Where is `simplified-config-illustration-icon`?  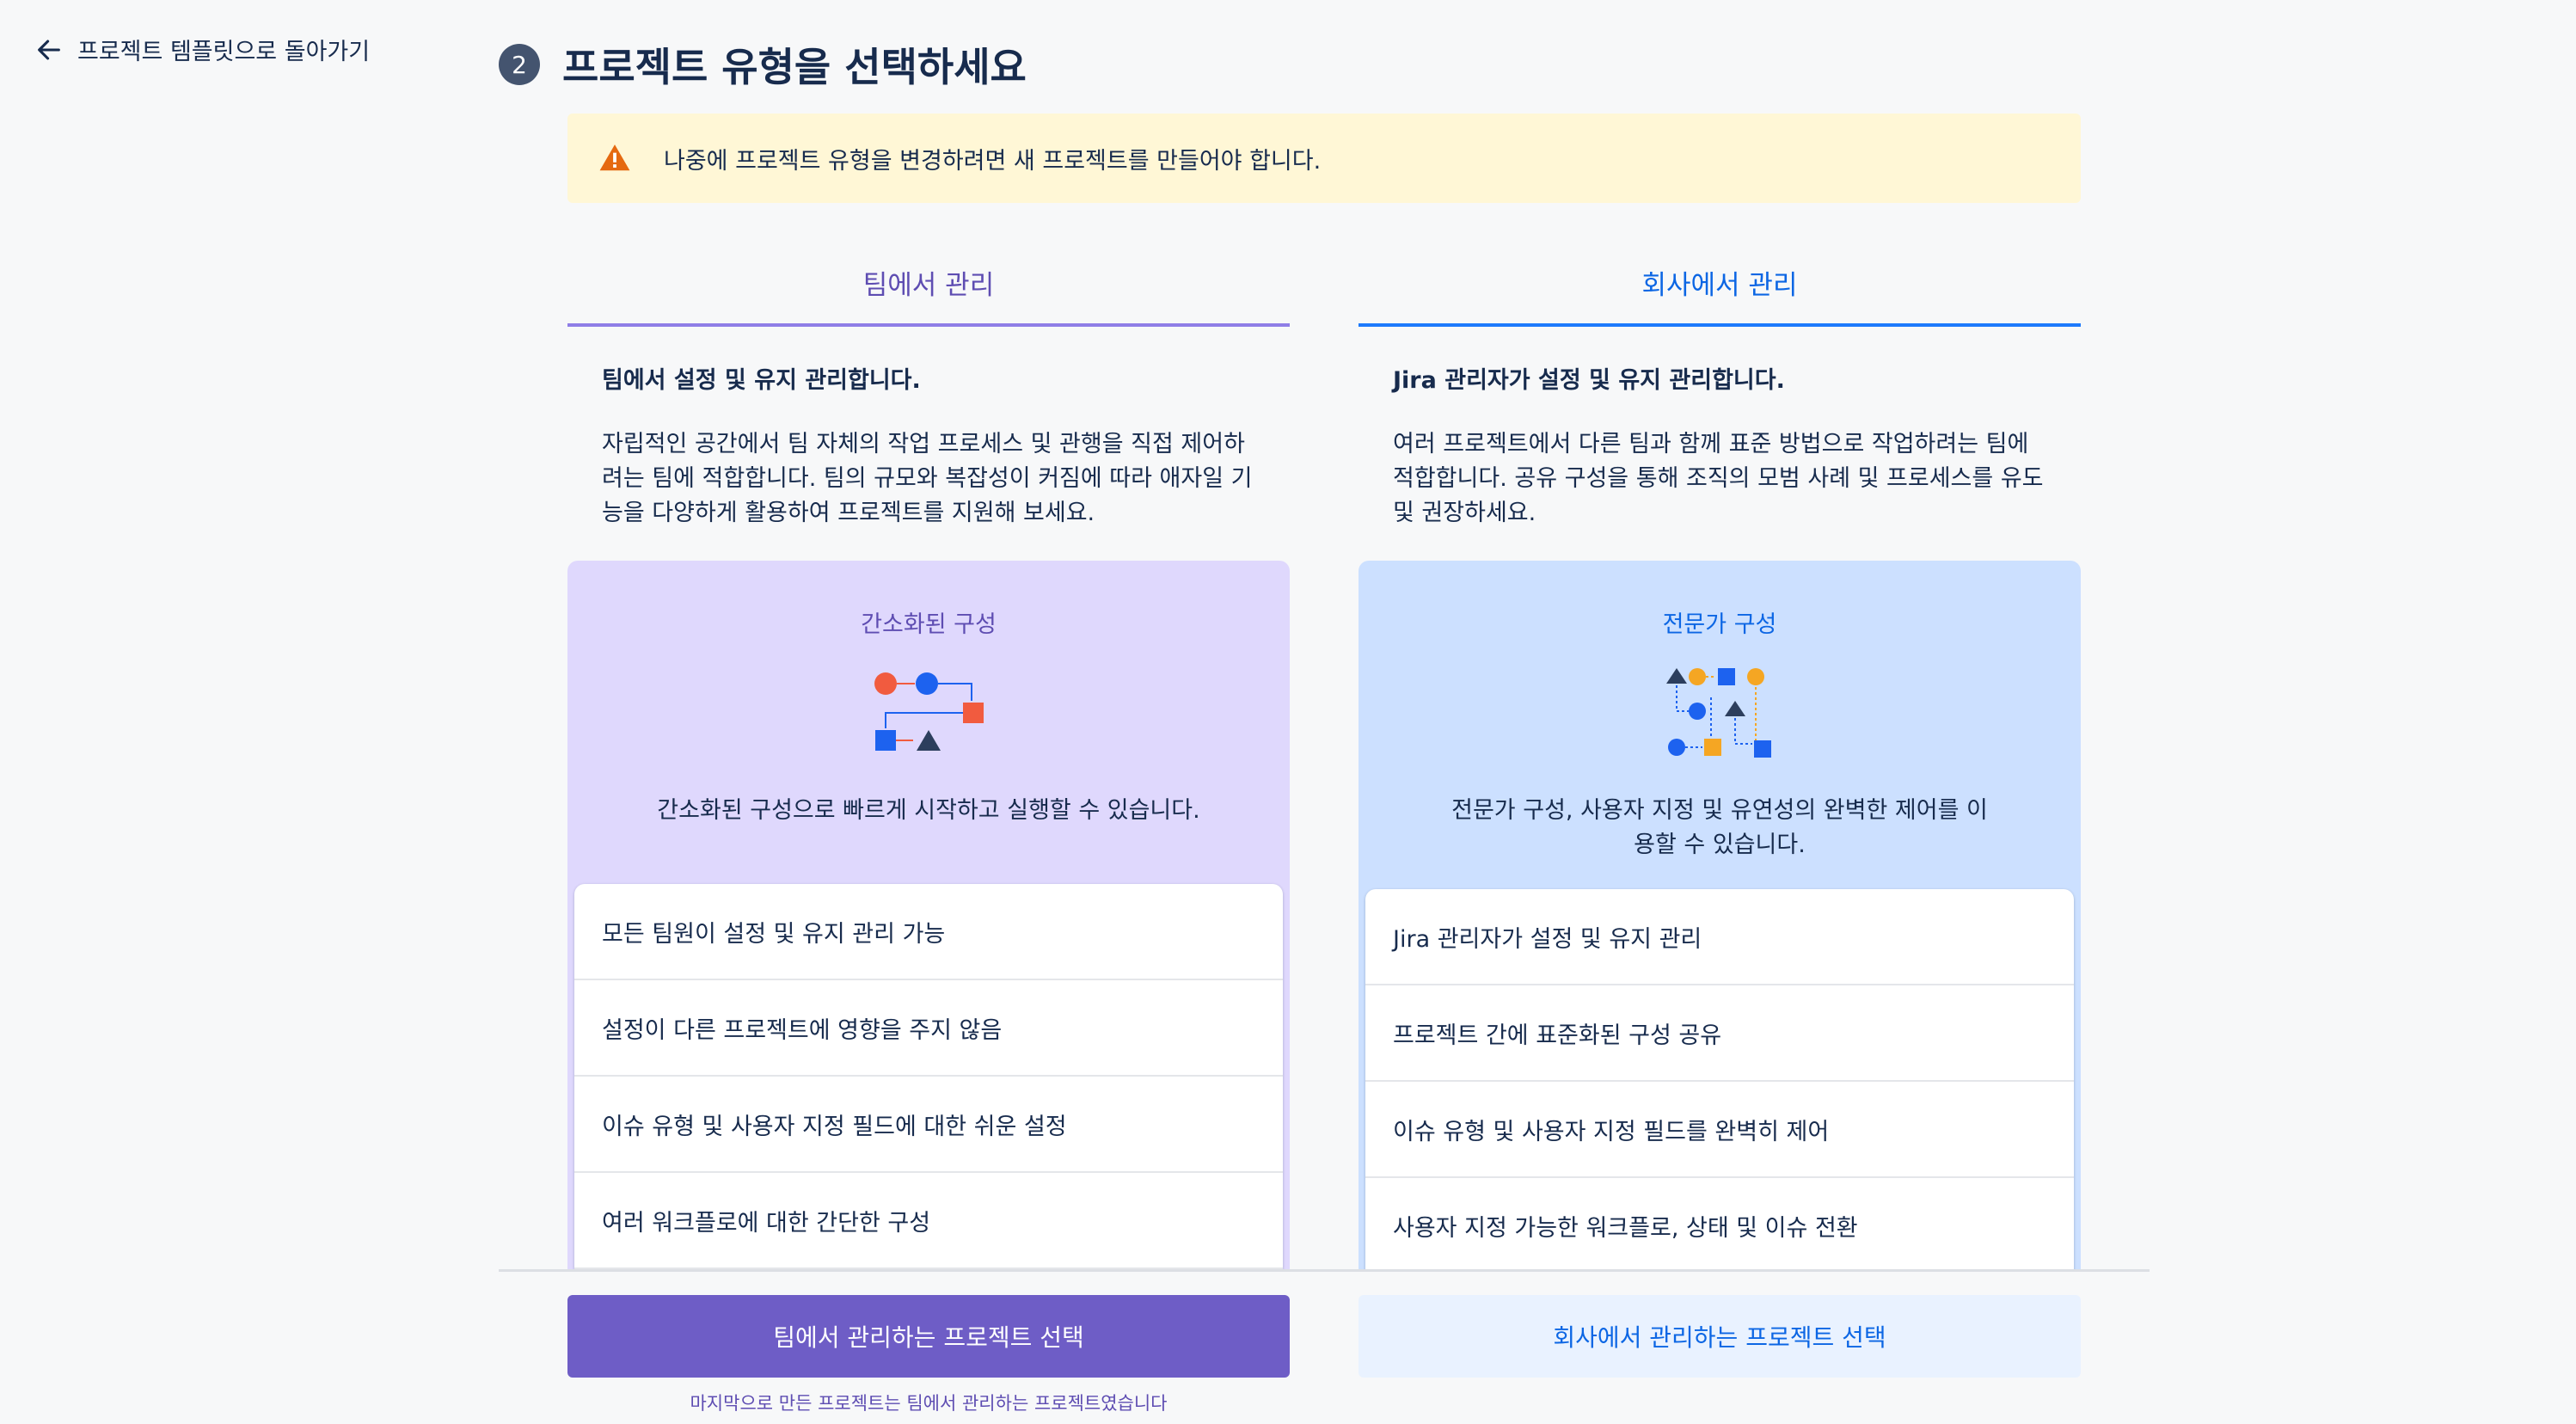 simplified-config-illustration-icon is located at coordinates (929, 712).